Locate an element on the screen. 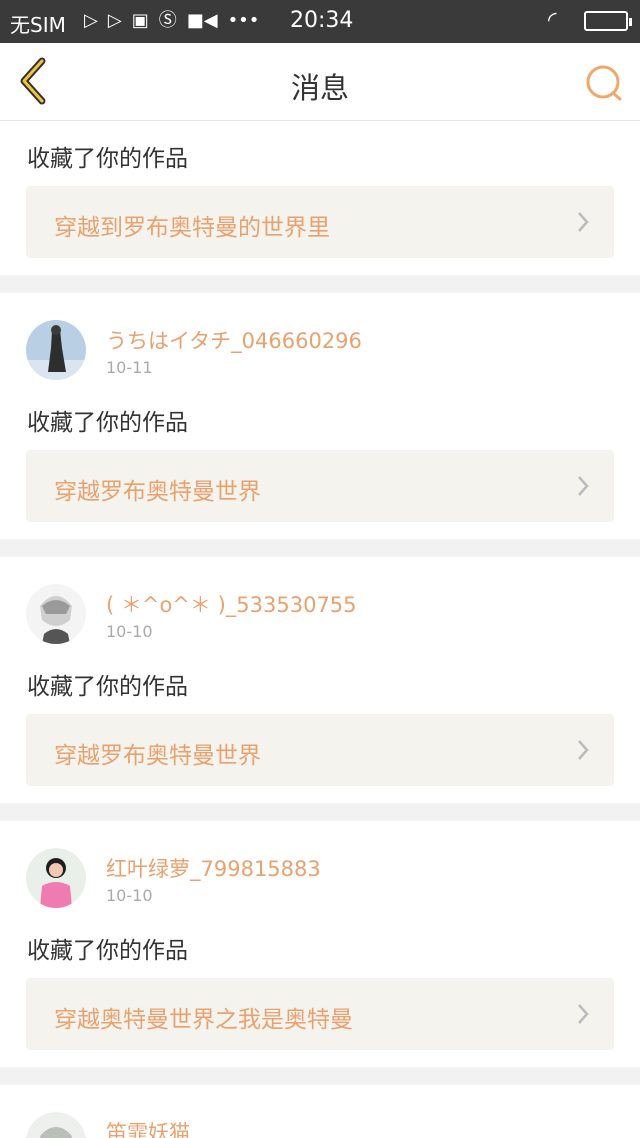  list-item: 收藏了你的作品 穿越到罗布奥特曼的世界里 is located at coordinates (320, 198).